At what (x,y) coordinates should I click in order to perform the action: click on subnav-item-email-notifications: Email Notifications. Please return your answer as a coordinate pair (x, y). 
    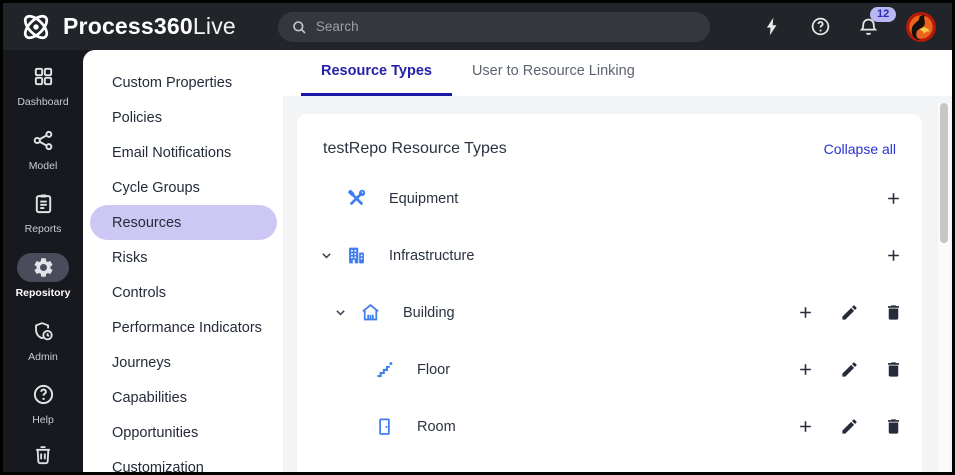
    Looking at the image, I should click on (183, 152).